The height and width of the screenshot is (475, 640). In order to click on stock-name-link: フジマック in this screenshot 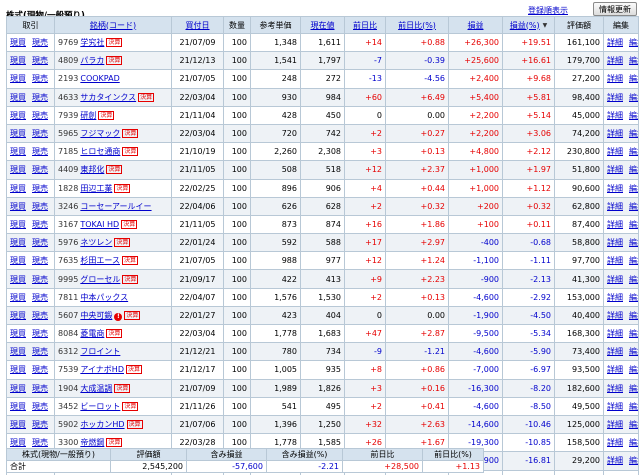, I will do `click(100, 133)`.